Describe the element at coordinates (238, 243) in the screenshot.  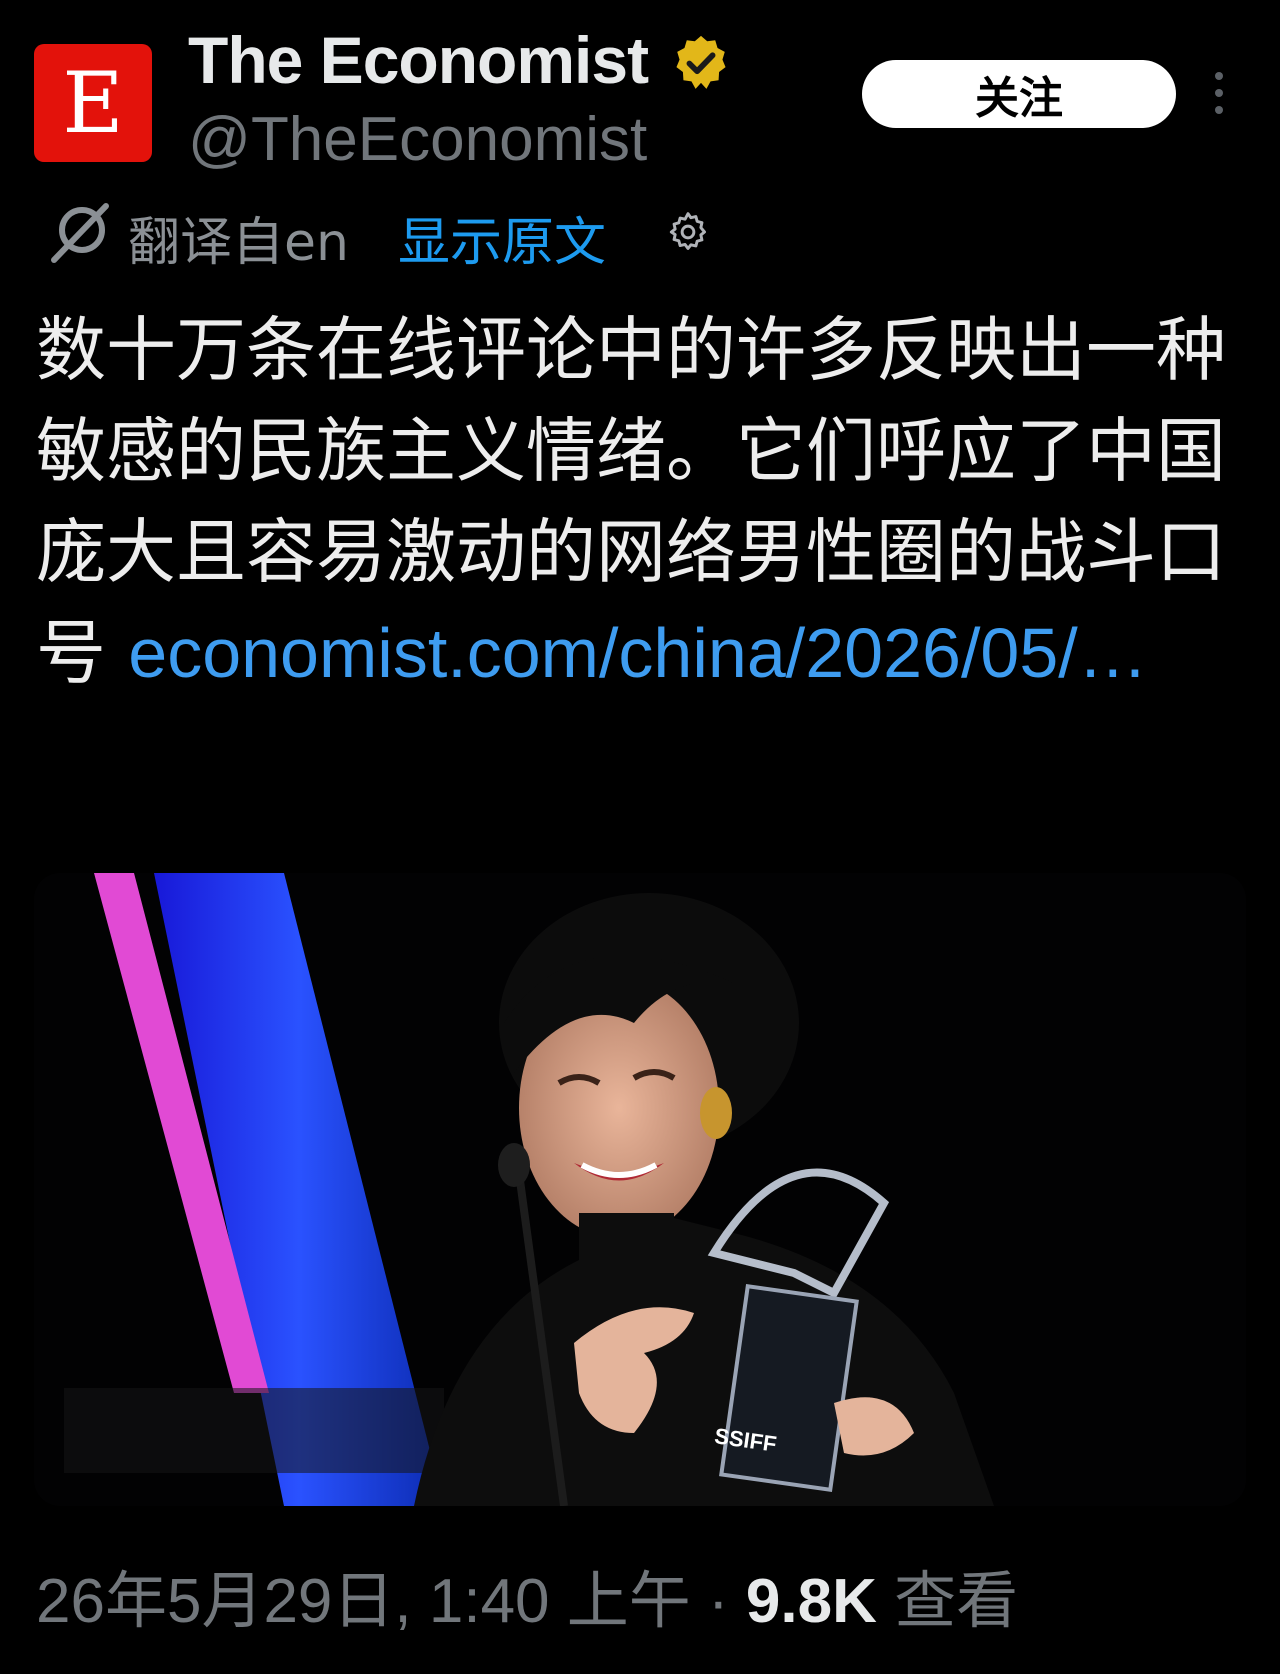
I see `translated-from-label: 翻译自en` at that location.